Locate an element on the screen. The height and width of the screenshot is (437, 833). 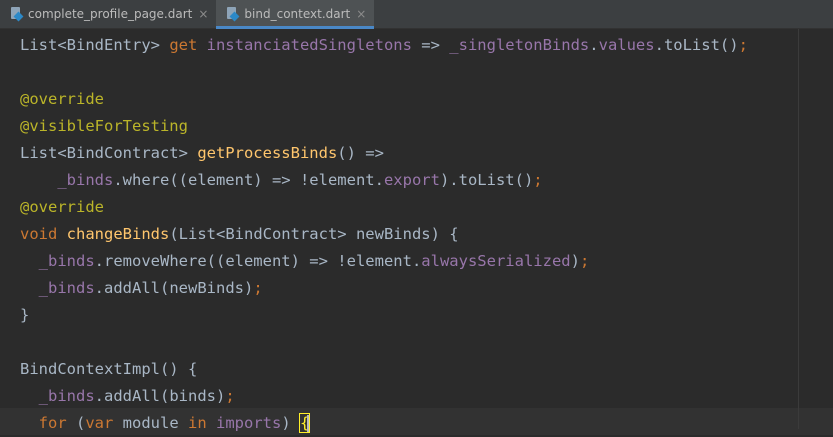
code-line: for (var module in imports) { is located at coordinates (165, 423).